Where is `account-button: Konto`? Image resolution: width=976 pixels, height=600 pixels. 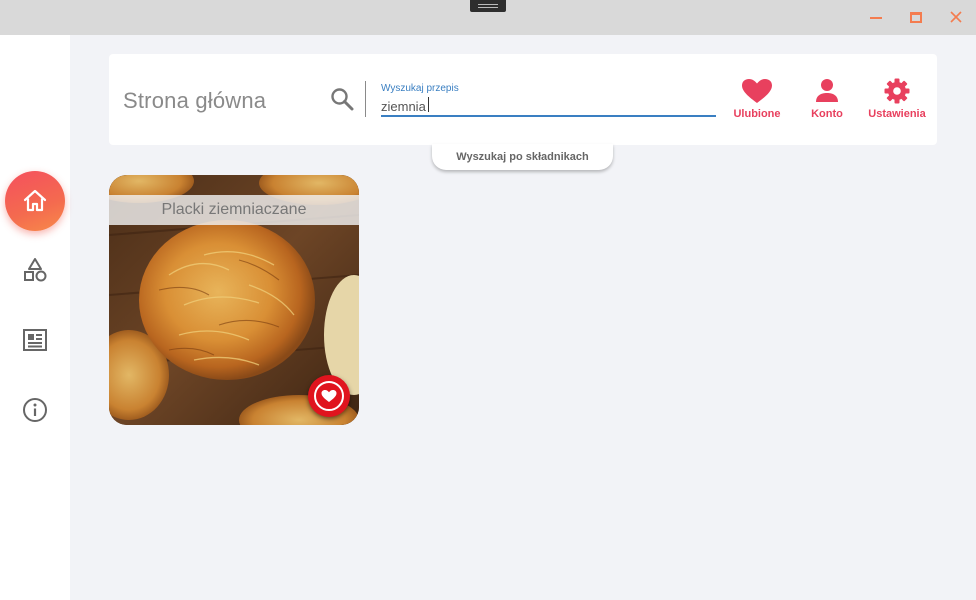
account-button: Konto is located at coordinates (827, 101).